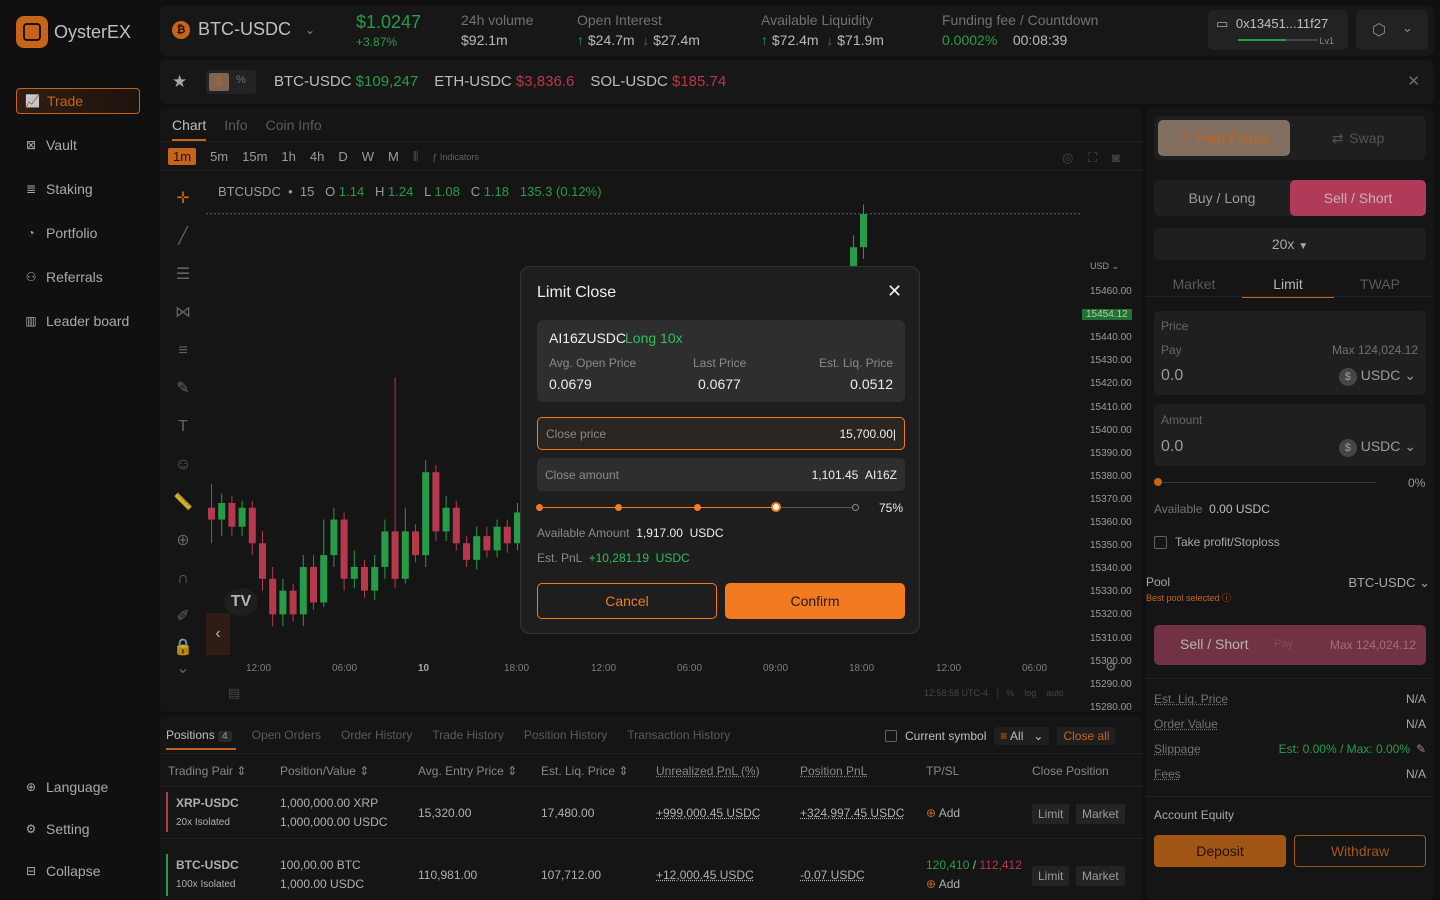  I want to click on last-price-label: Last Price, so click(720, 363).